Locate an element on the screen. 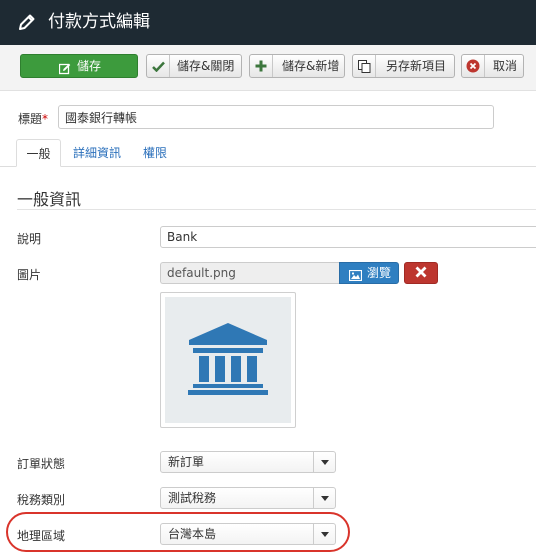  save-new-button: 儲存&新增 is located at coordinates (297, 66).